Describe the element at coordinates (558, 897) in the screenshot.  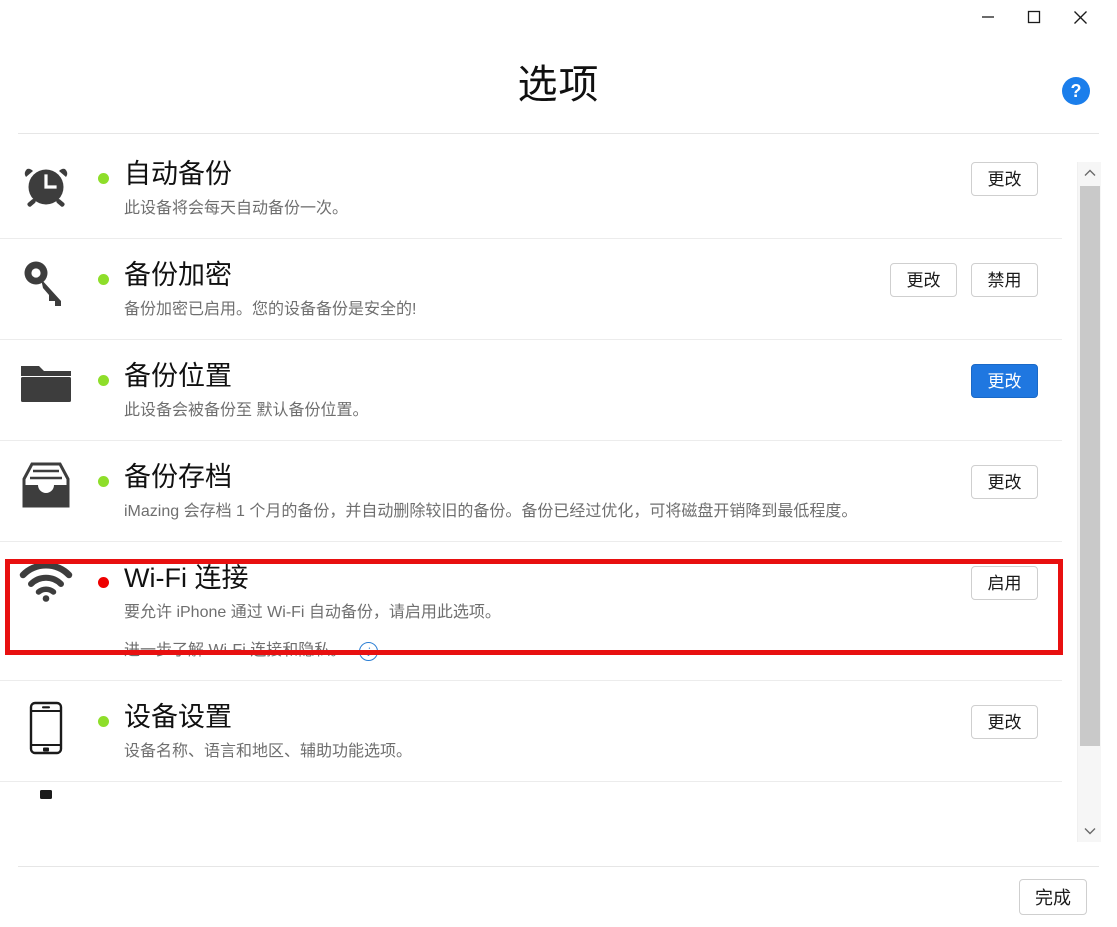
I see `dialog-footer: 完成` at that location.